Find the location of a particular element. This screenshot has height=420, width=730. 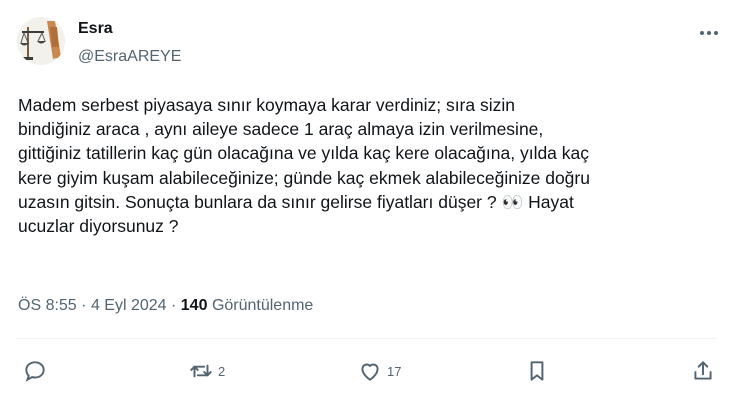

views-label: Görüntülenme is located at coordinates (262, 305).